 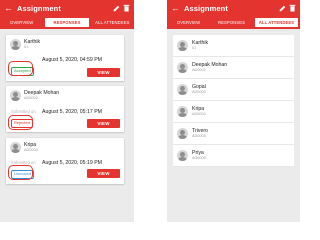 I want to click on submitted-date: August 5, 2020, 05:19 PM, so click(x=72, y=163).